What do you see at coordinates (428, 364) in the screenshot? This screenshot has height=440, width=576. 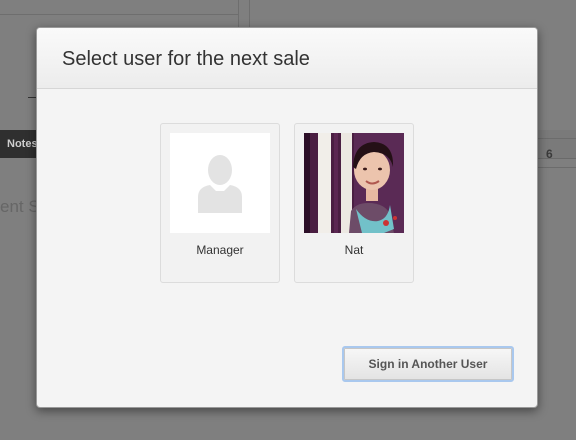 I see `sign-in-another-user-button: Sign in Another User` at bounding box center [428, 364].